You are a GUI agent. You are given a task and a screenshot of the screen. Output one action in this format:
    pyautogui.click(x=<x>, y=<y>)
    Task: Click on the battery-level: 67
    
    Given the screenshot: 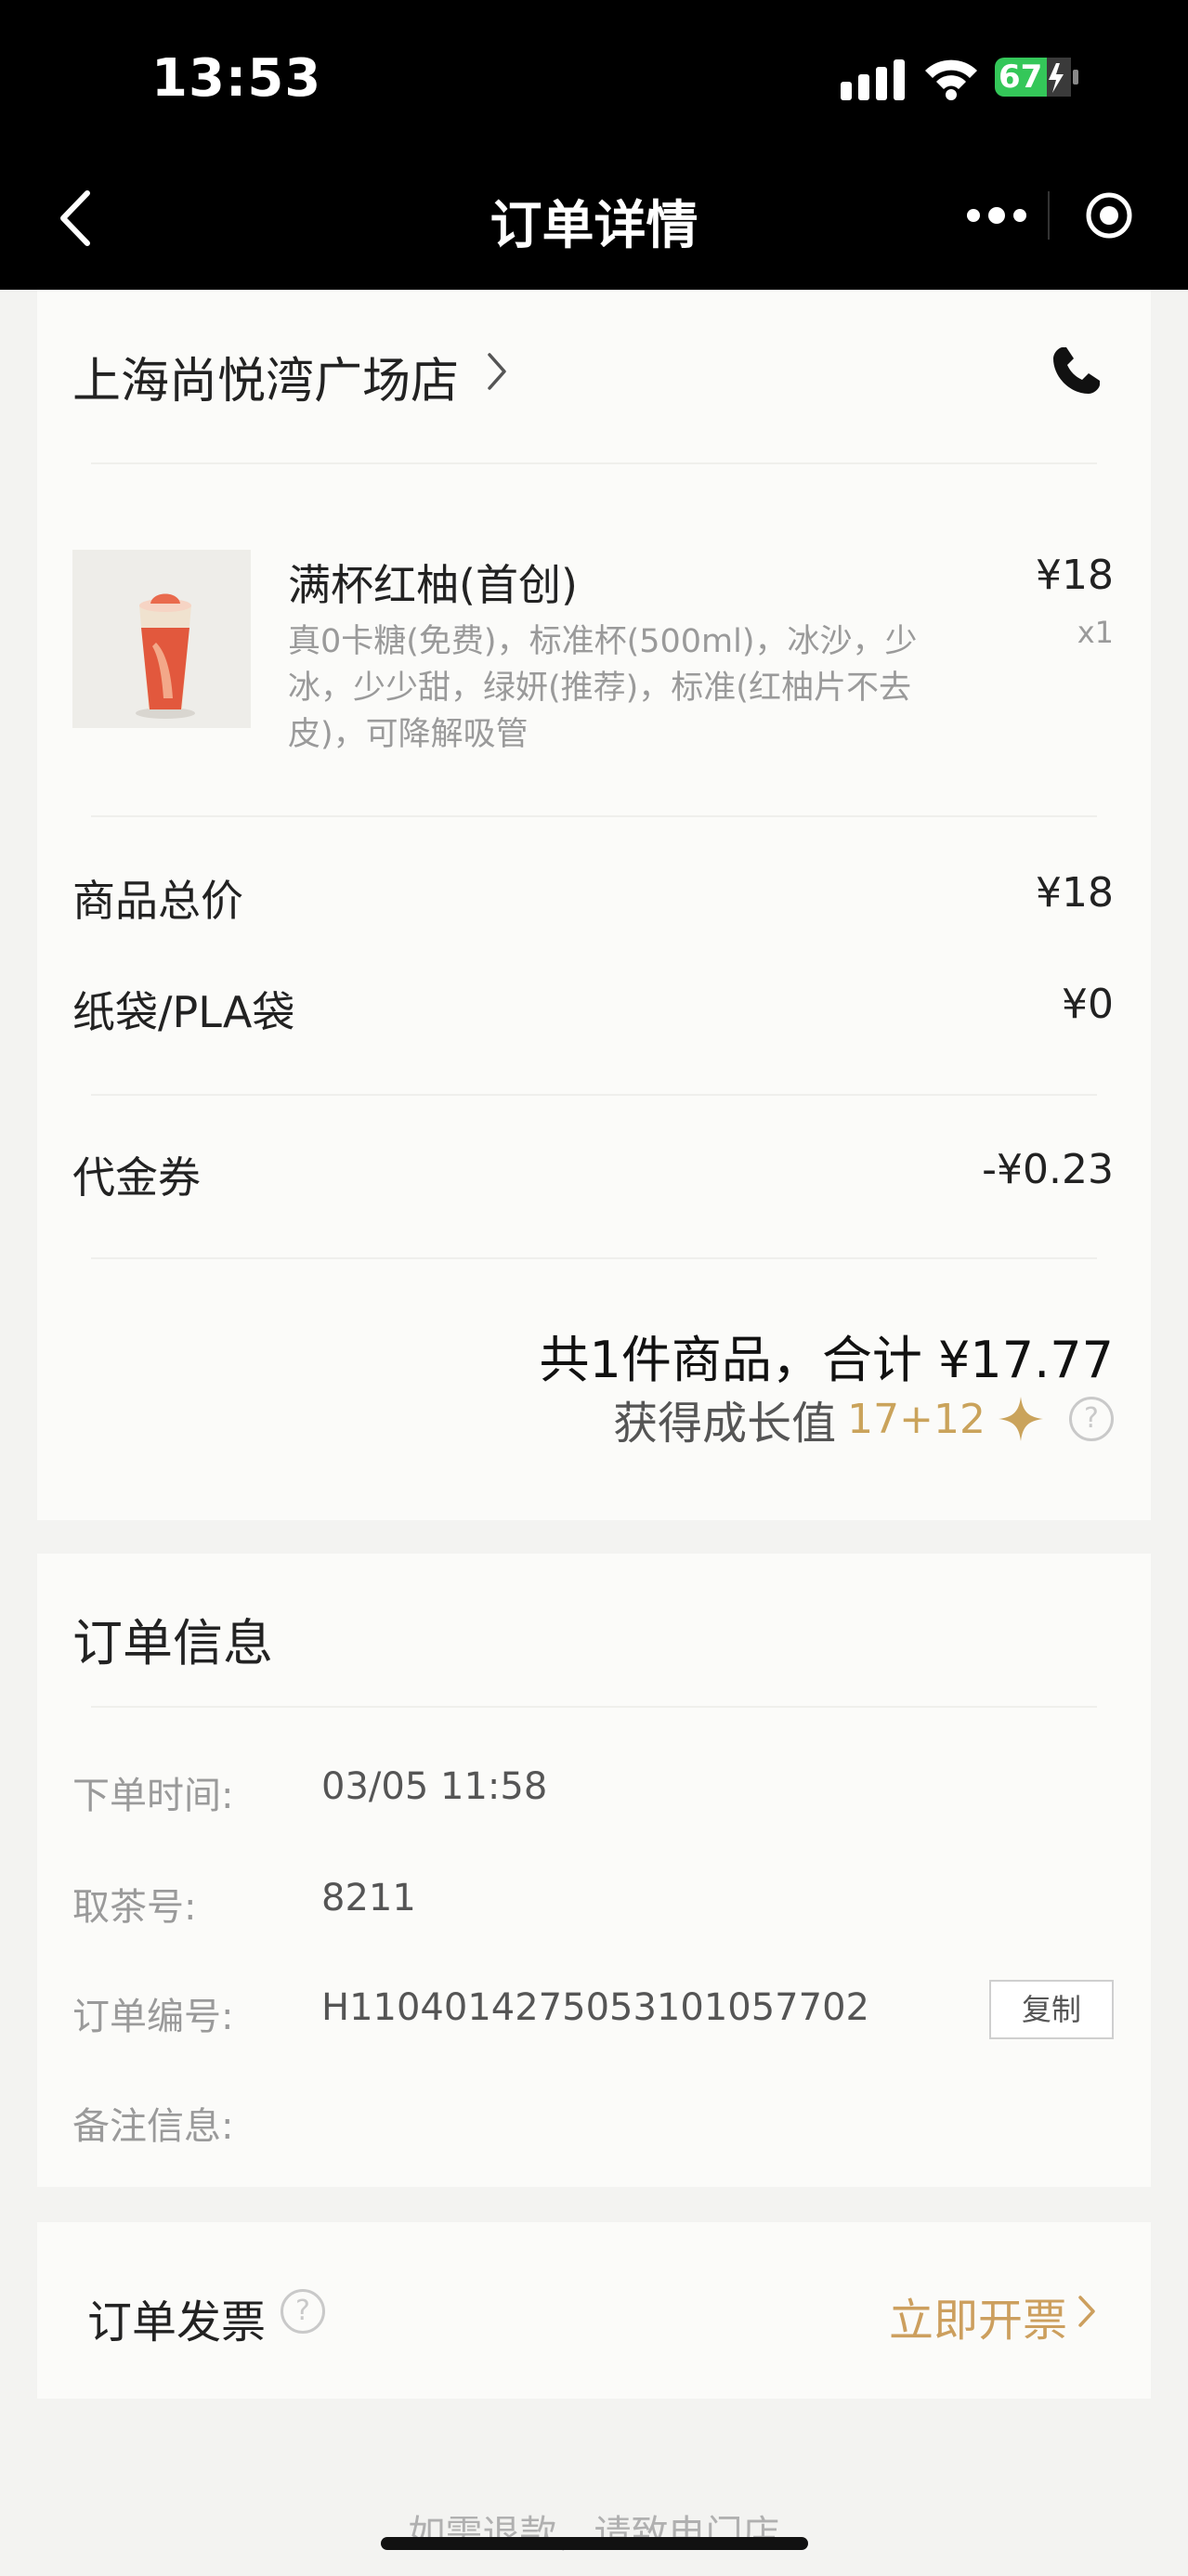 What is the action you would take?
    pyautogui.click(x=1021, y=78)
    